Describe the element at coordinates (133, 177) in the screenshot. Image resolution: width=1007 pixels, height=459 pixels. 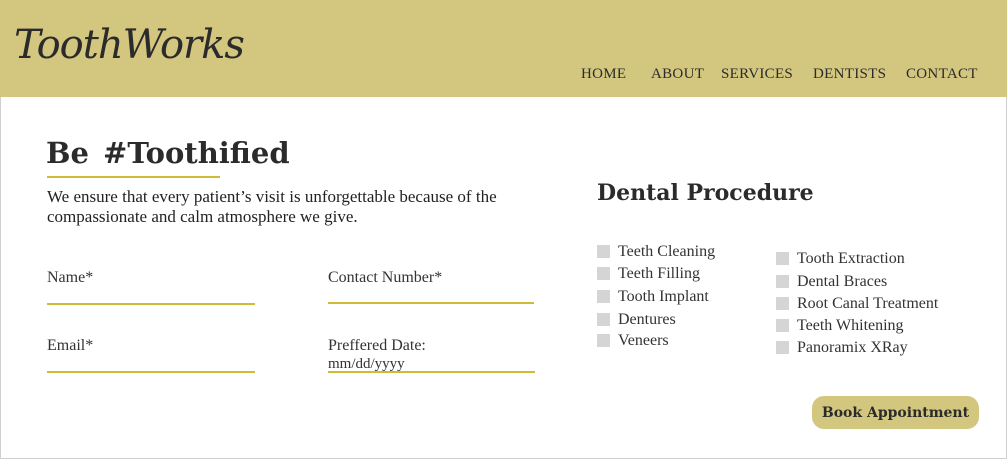
I see `title-underline` at that location.